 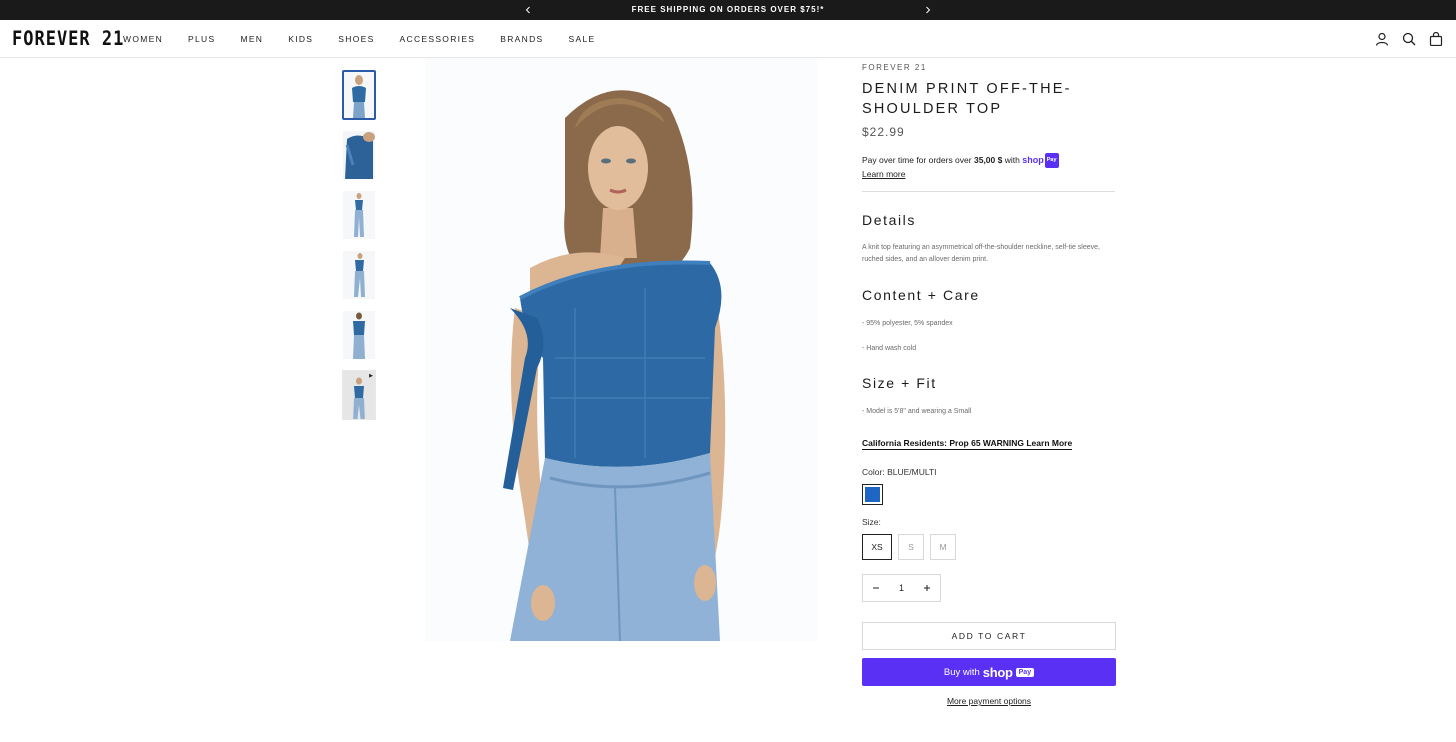 I want to click on shop-pay-logo: shop Pay, so click(x=1040, y=160).